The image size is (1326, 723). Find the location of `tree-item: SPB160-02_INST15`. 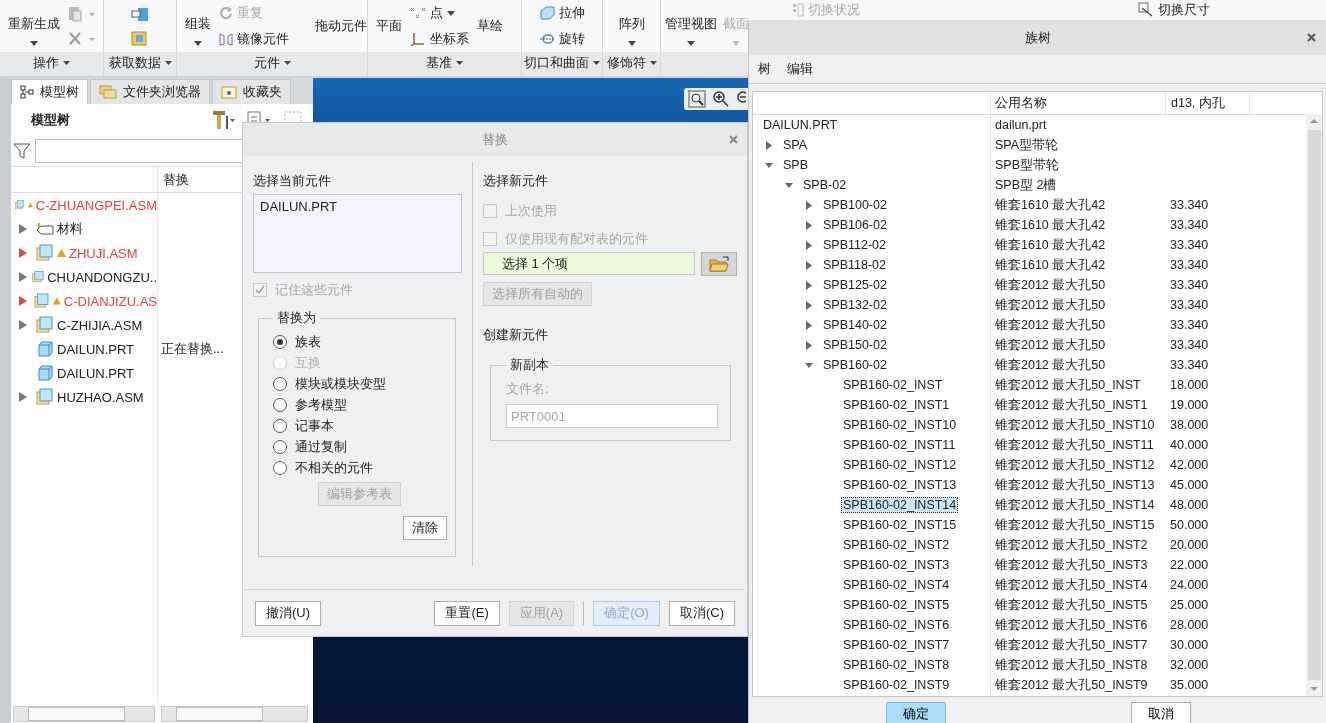

tree-item: SPB160-02_INST15 is located at coordinates (900, 525).